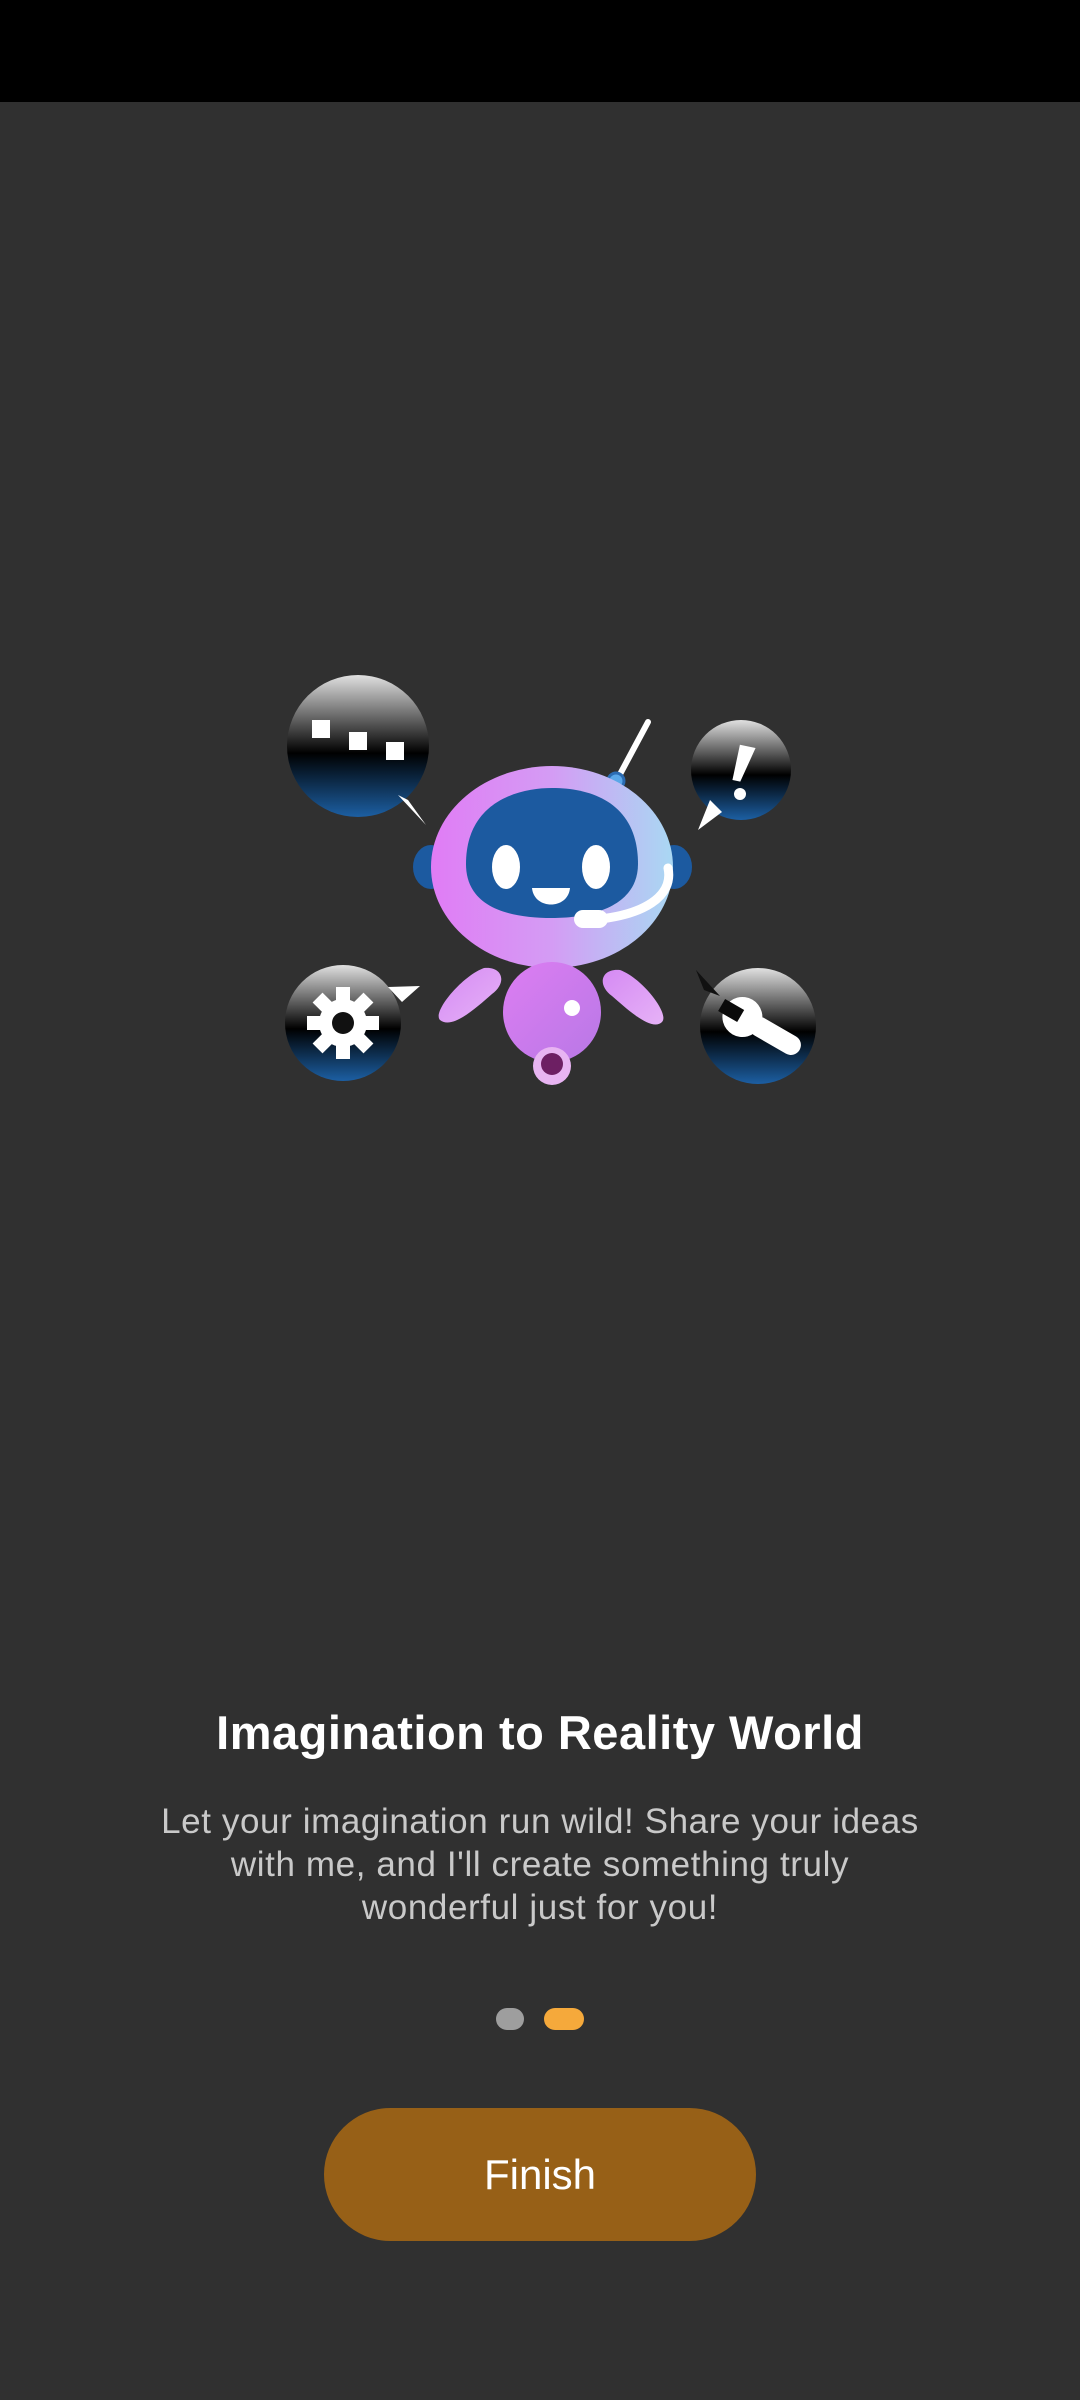 Image resolution: width=1080 pixels, height=2400 pixels. I want to click on chat-bubble-icon, so click(358, 750).